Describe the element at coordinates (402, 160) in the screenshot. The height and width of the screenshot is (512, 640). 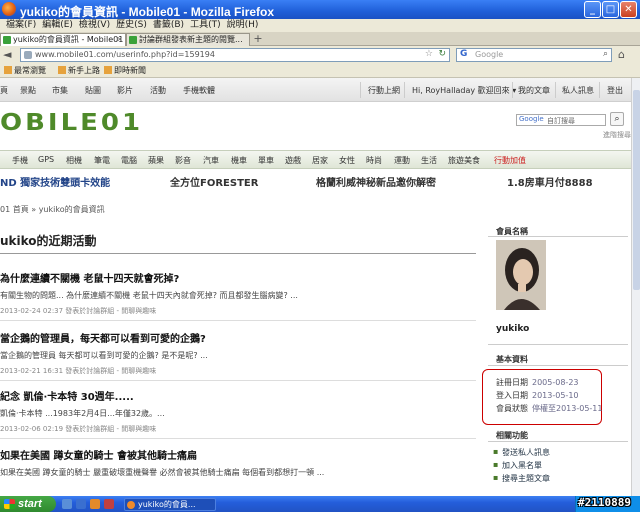
I see `category-sports: 運動` at that location.